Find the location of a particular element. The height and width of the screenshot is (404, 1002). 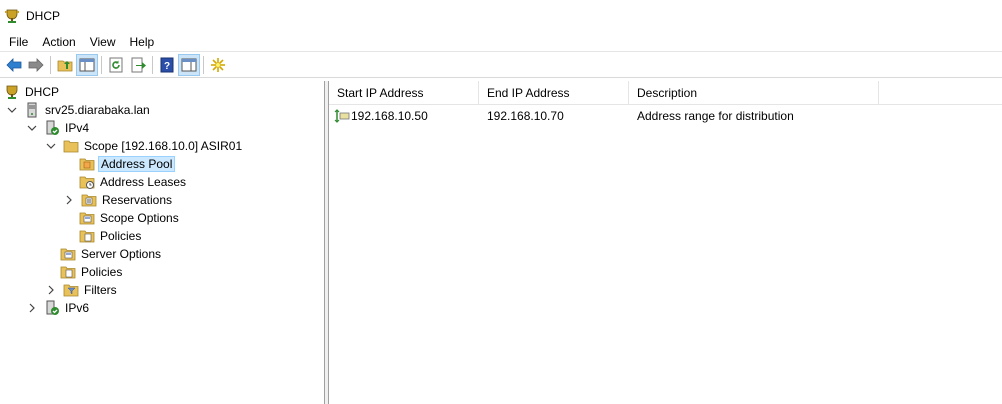

scope-options-icon is located at coordinates (87, 218).